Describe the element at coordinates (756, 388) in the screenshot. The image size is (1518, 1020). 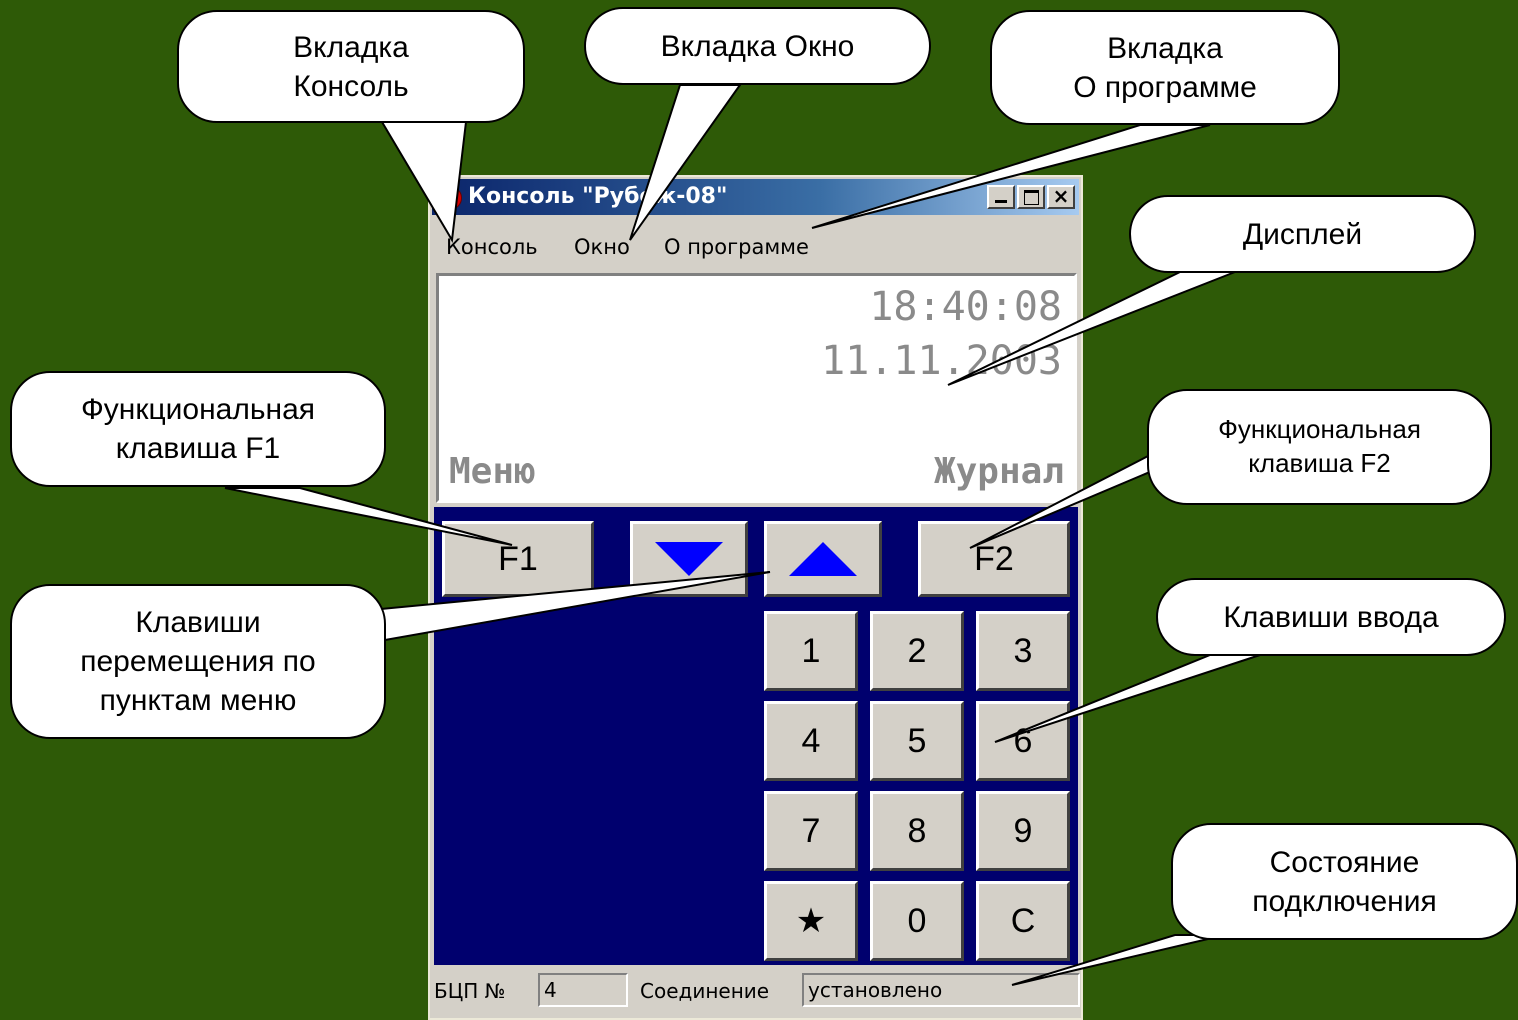
I see `display-screen: 18:40:08 11.11.2003 Меню Журнал` at that location.